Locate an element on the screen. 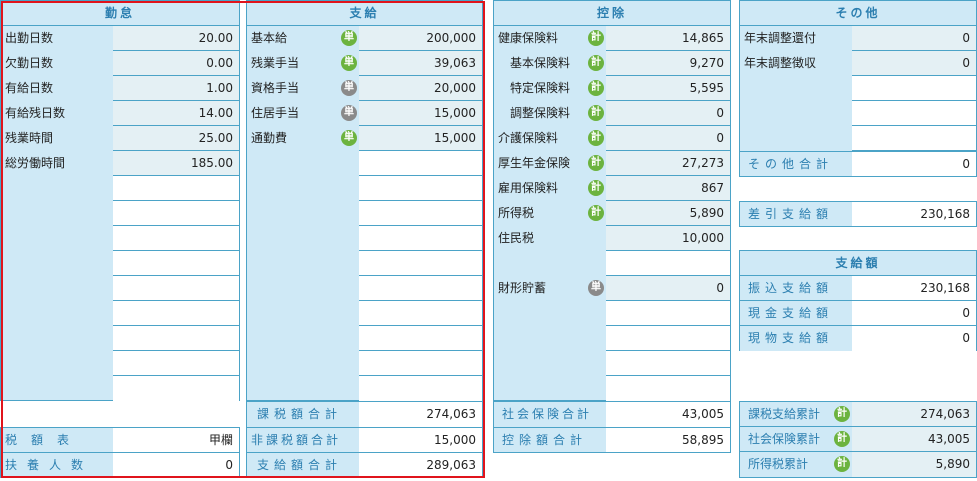  kojo-row: 厚生年金保険 計 27,273 is located at coordinates (612, 163).